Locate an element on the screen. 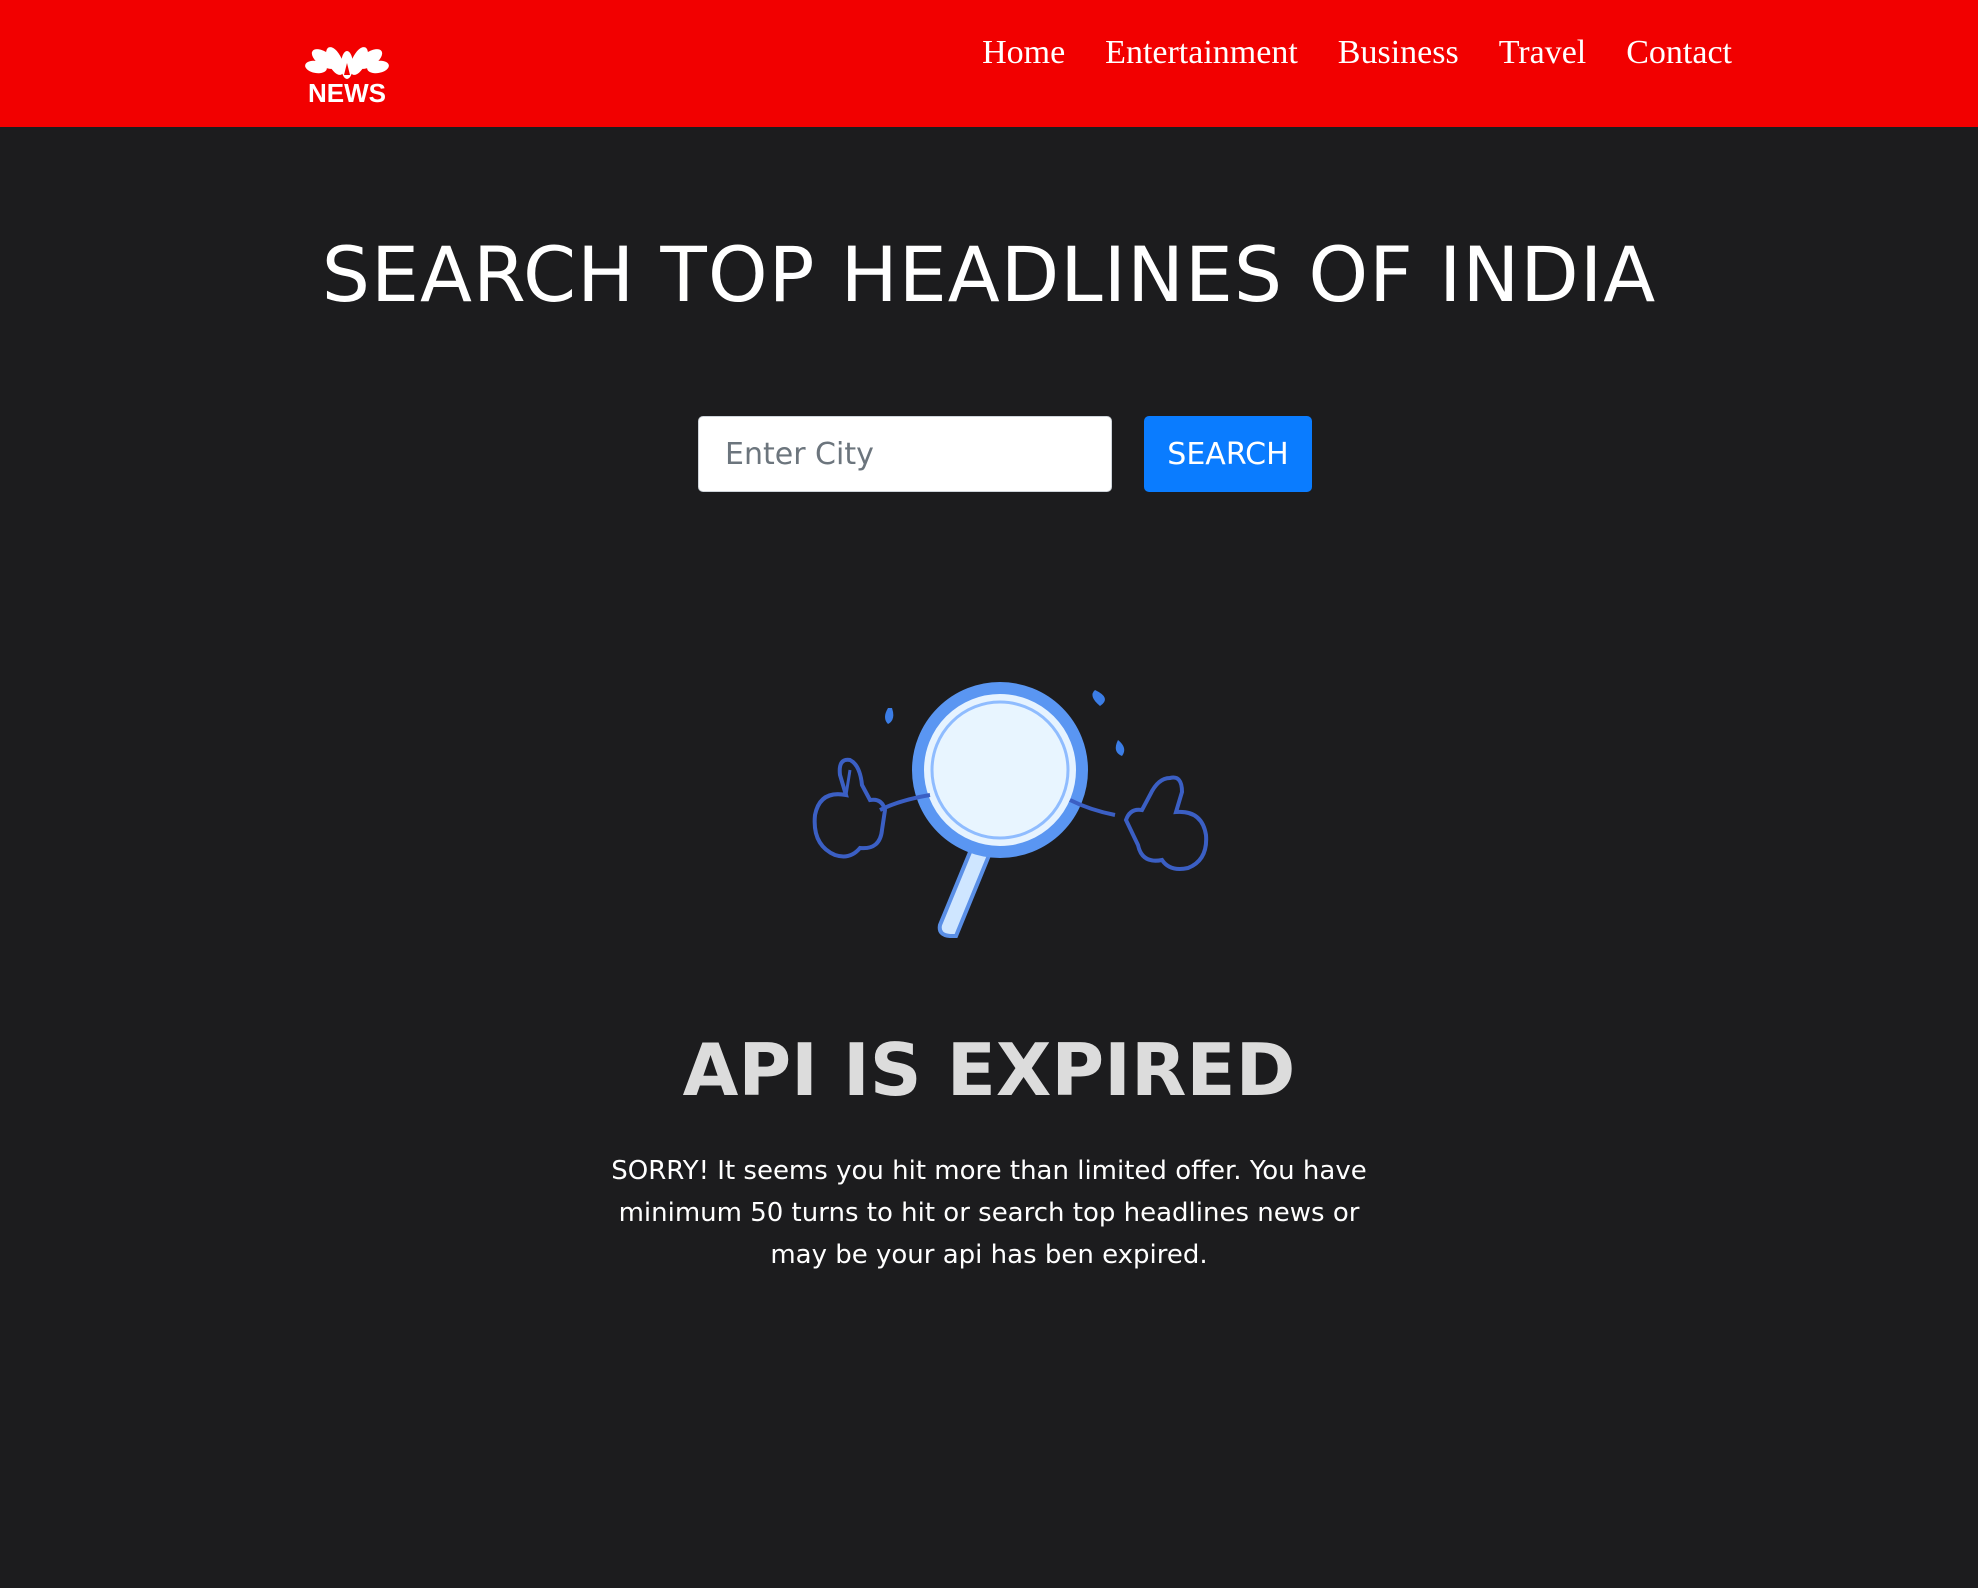  brand-logo-text: NEWS is located at coordinates (347, 93).